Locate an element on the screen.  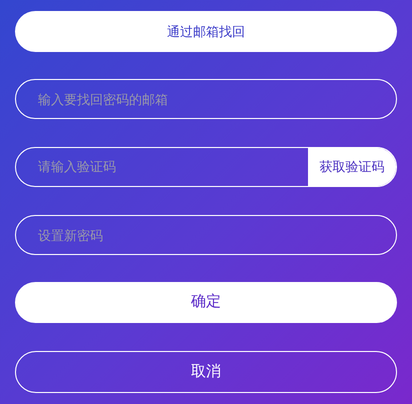
input-field: 设置新密码 is located at coordinates (206, 235).